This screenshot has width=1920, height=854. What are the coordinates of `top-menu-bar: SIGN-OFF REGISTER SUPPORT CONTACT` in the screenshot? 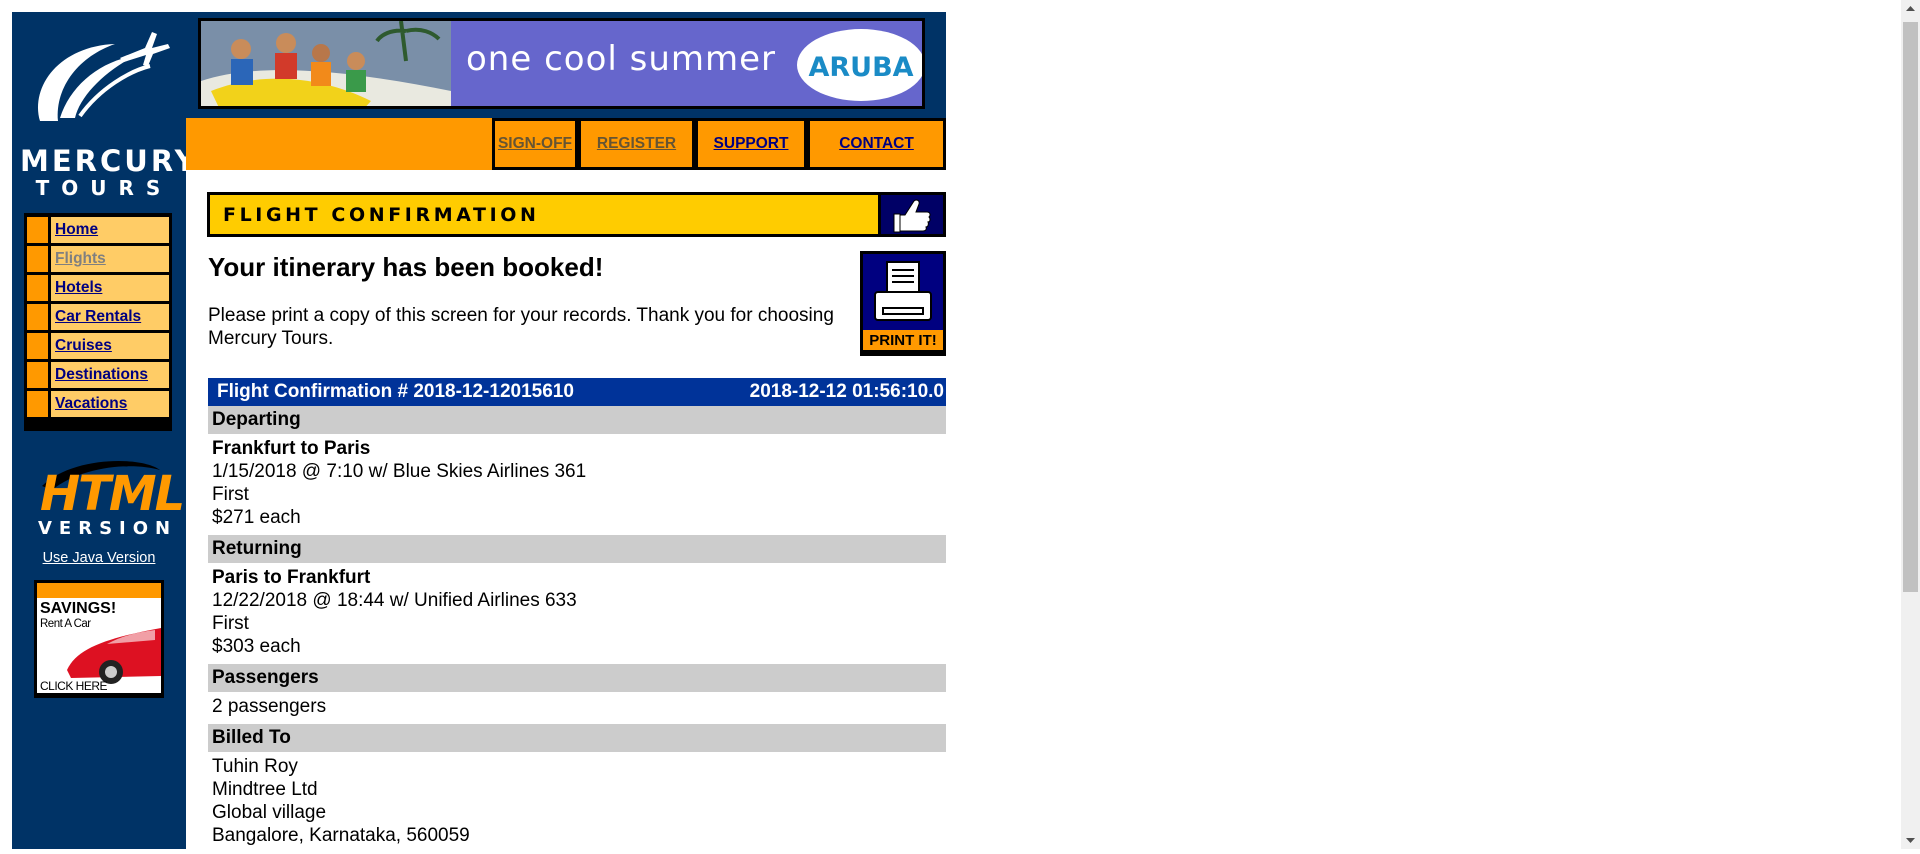 It's located at (566, 144).